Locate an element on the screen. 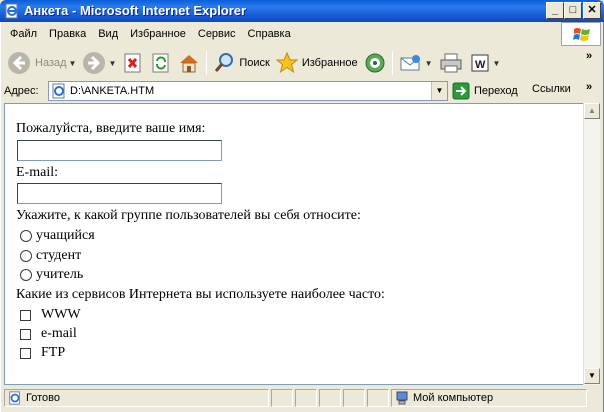  mail-icon is located at coordinates (410, 63).